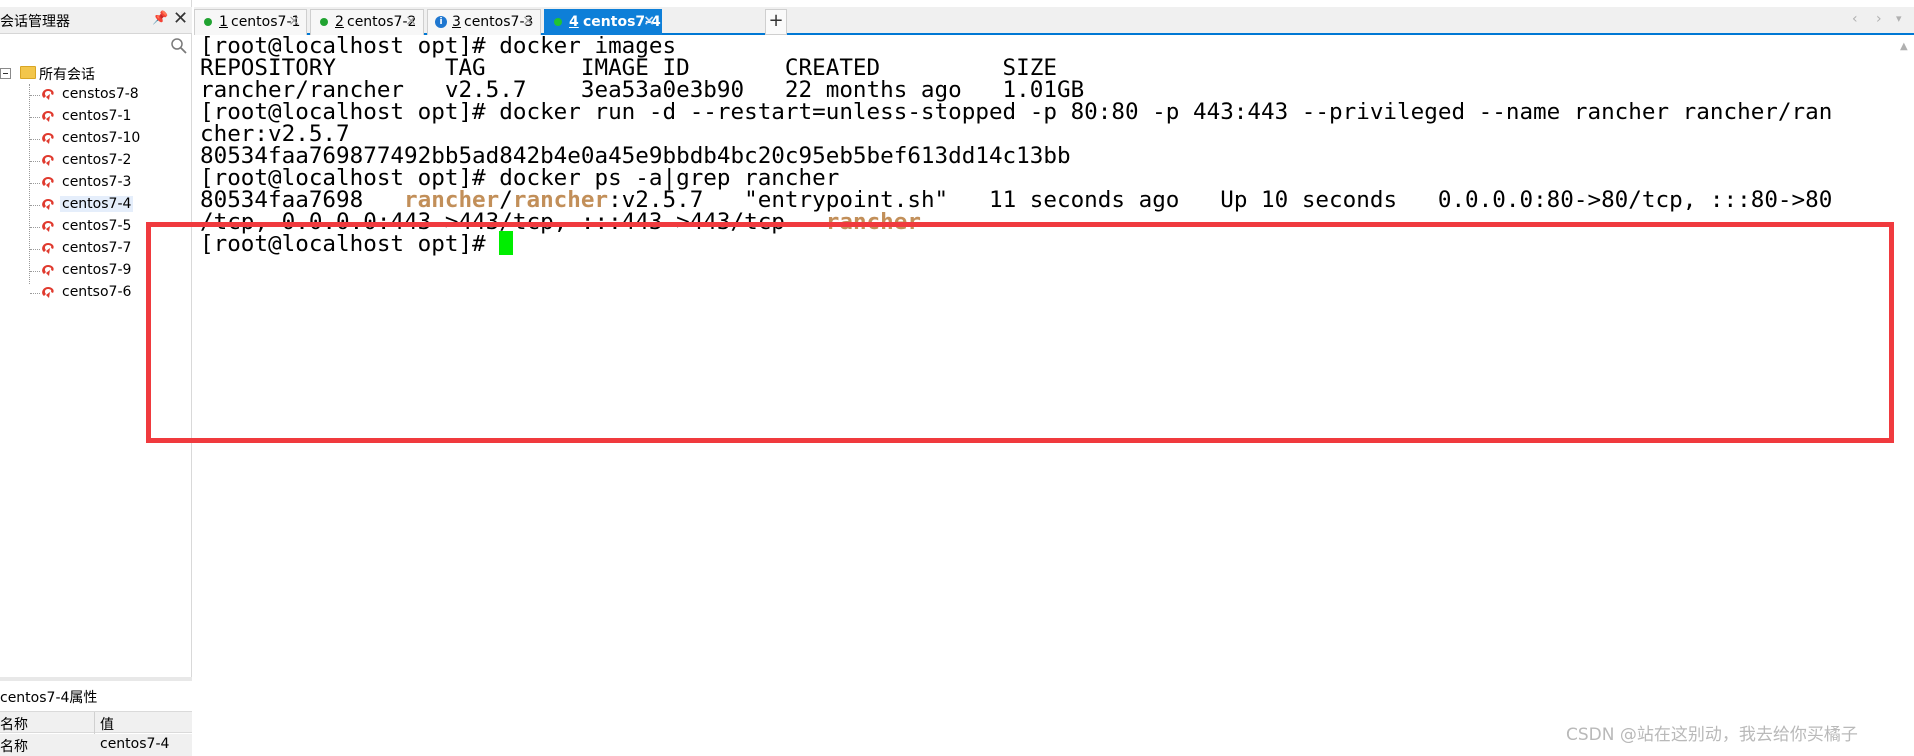 This screenshot has width=1914, height=756. I want to click on session-item: centos7-2, so click(95, 161).